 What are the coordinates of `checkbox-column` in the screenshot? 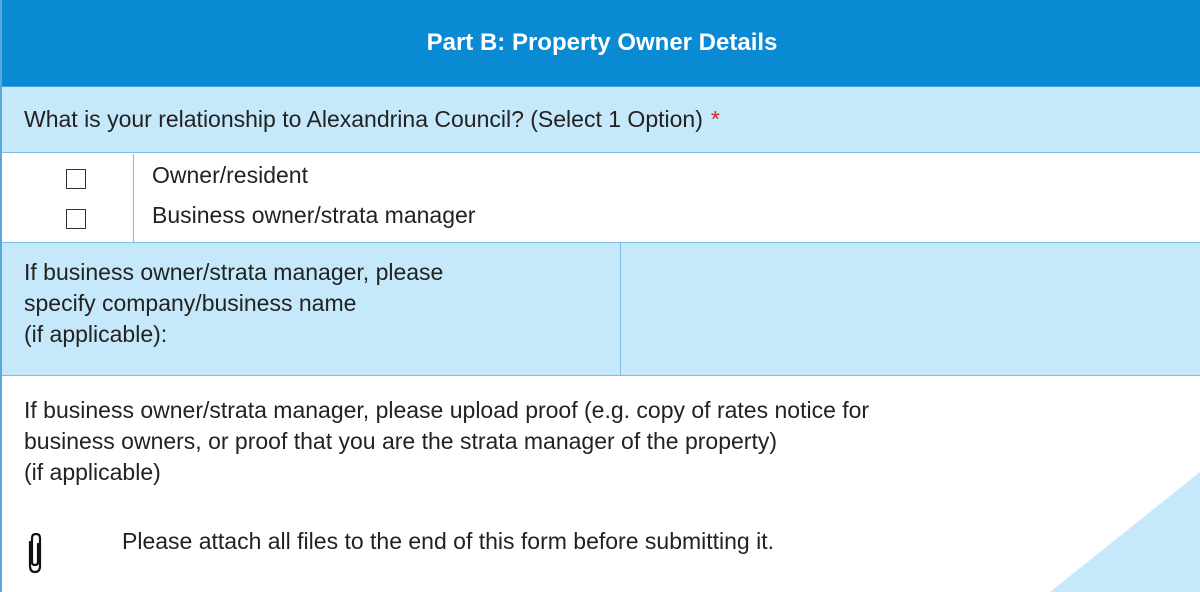 It's located at (68, 198).